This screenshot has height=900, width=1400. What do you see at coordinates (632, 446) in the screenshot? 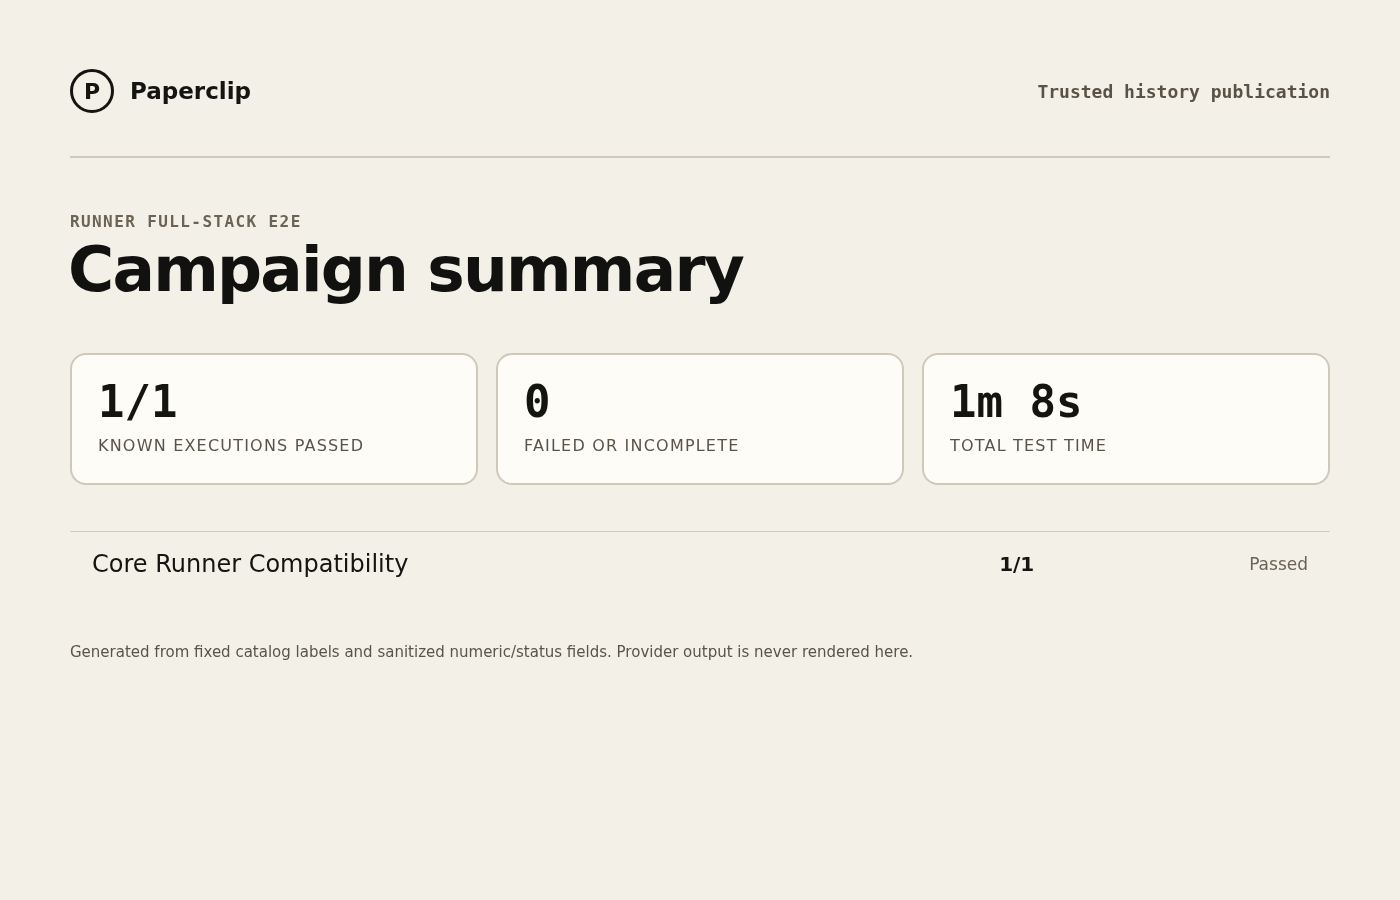
I see `stat-label: FAILED OR INCOMPLETE` at bounding box center [632, 446].